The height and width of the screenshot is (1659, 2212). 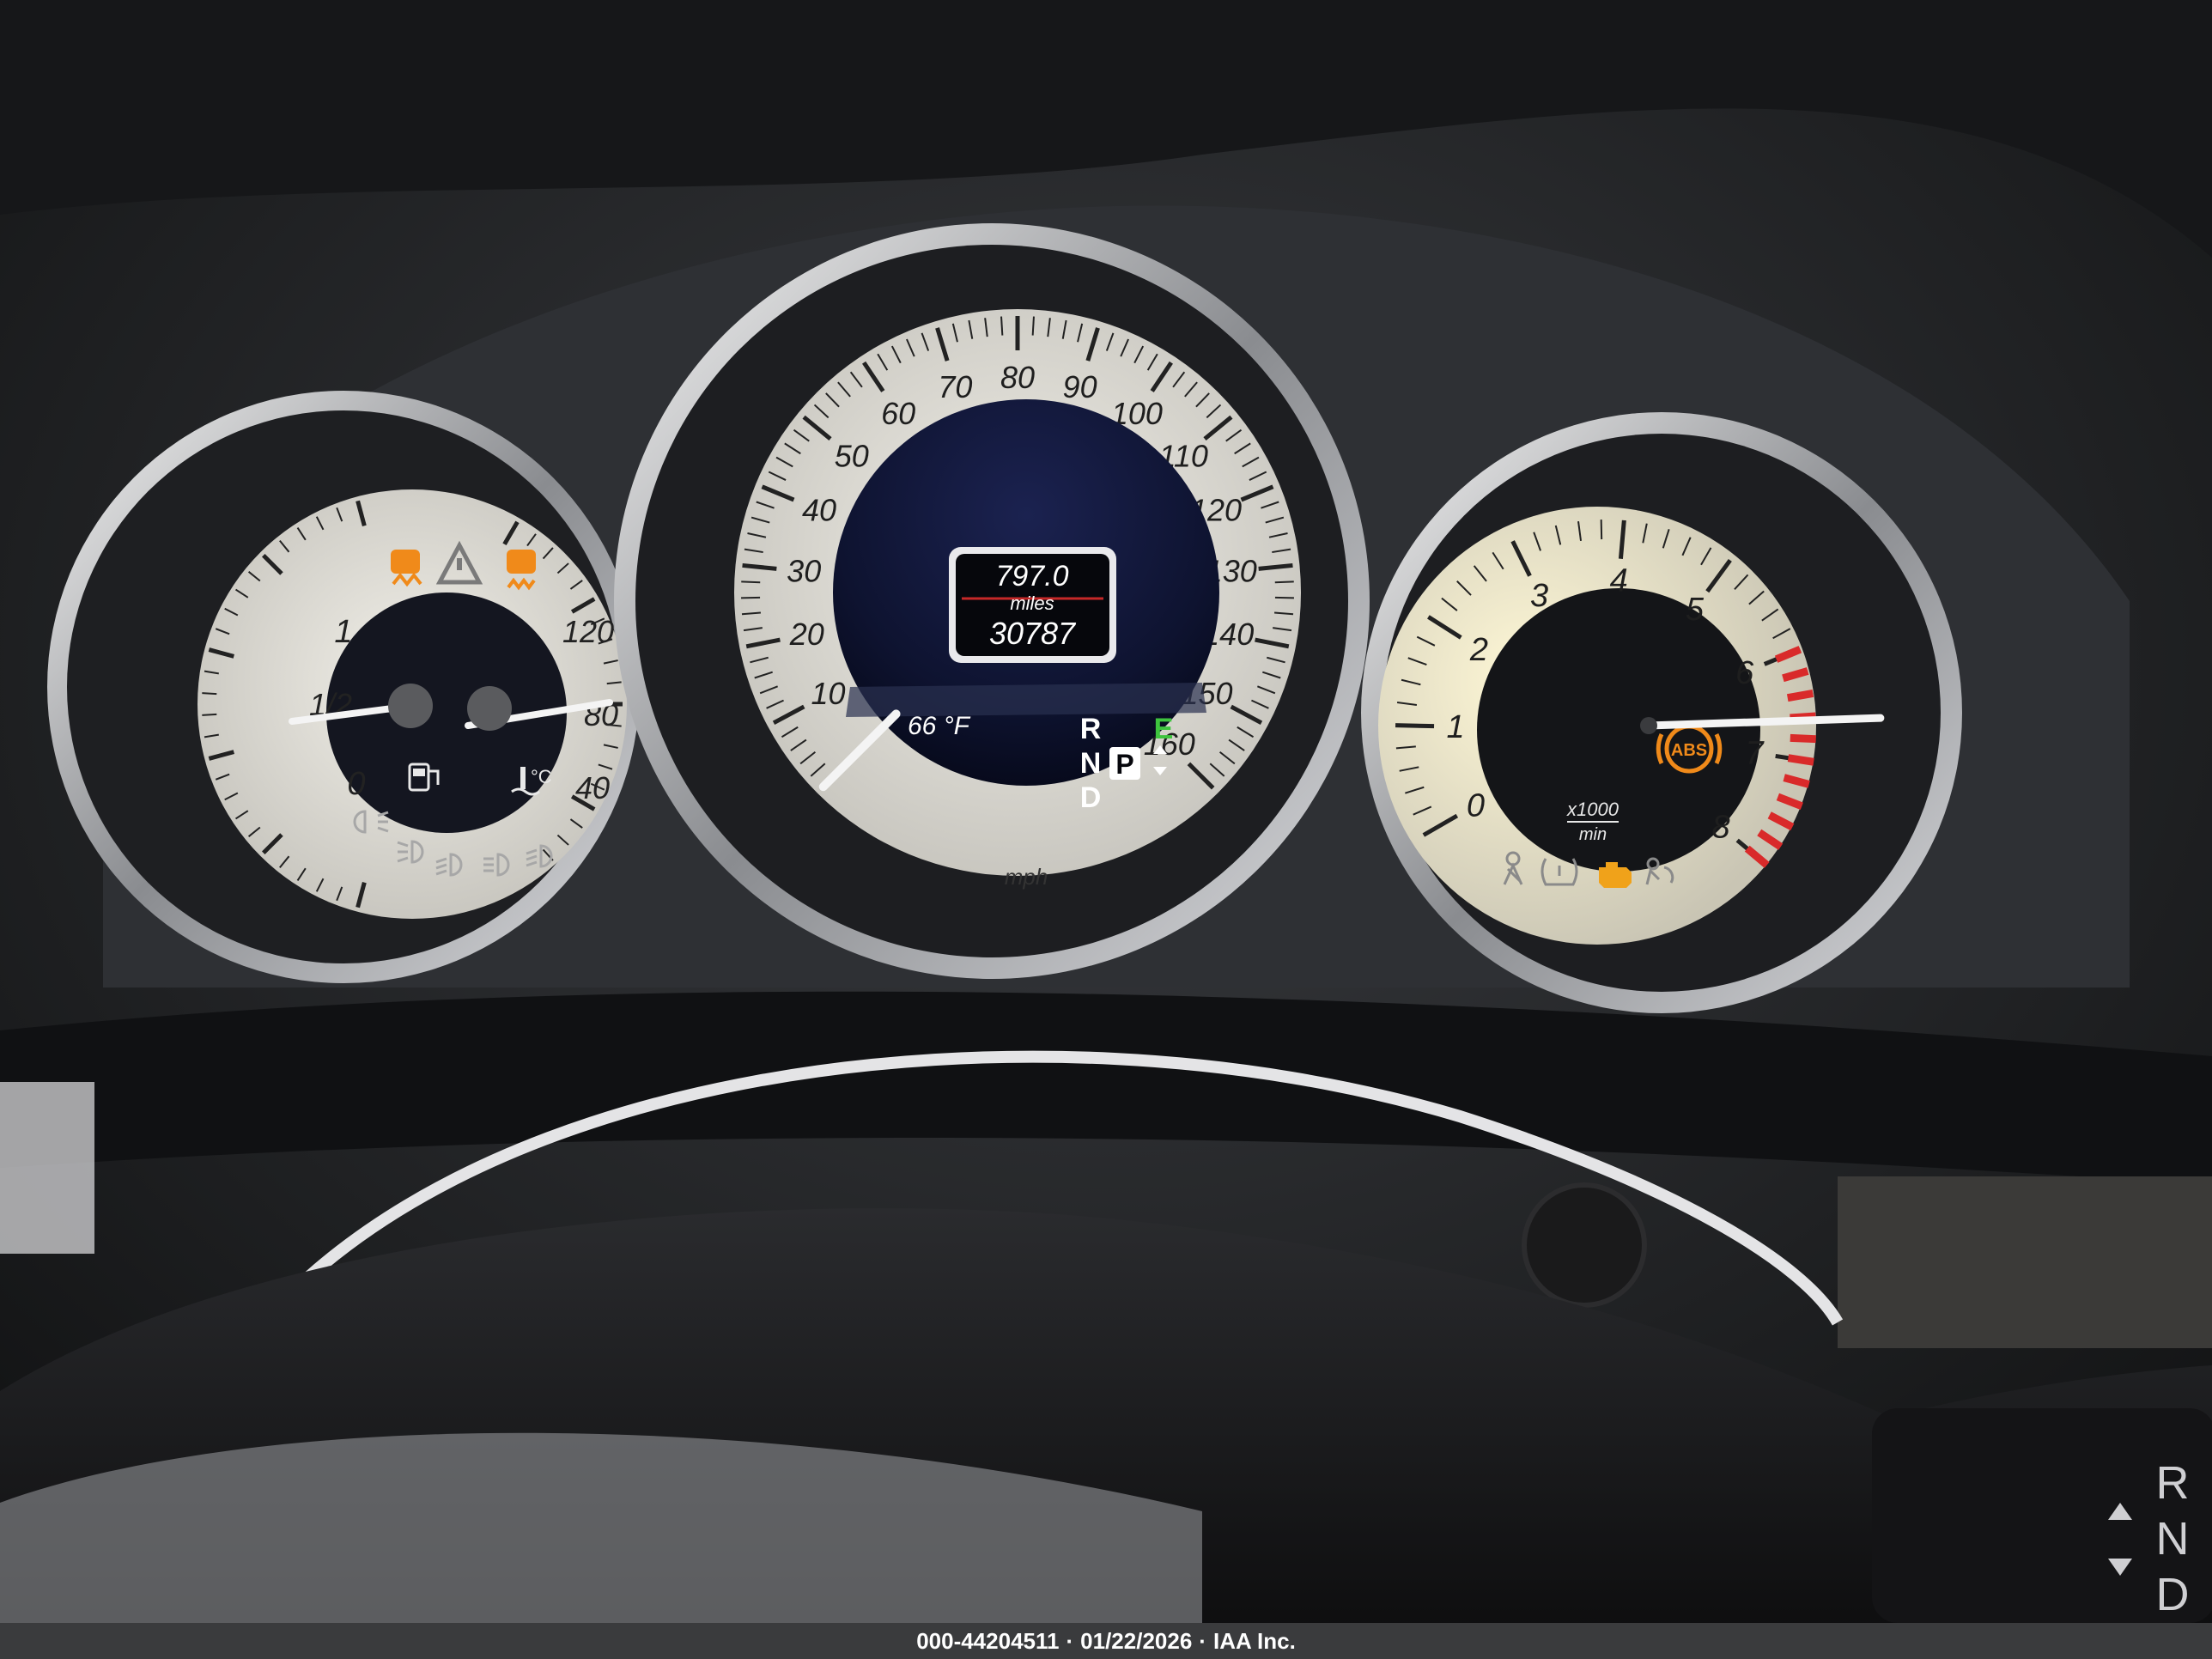 I want to click on trip-distance: 797.0, so click(x=1031, y=576).